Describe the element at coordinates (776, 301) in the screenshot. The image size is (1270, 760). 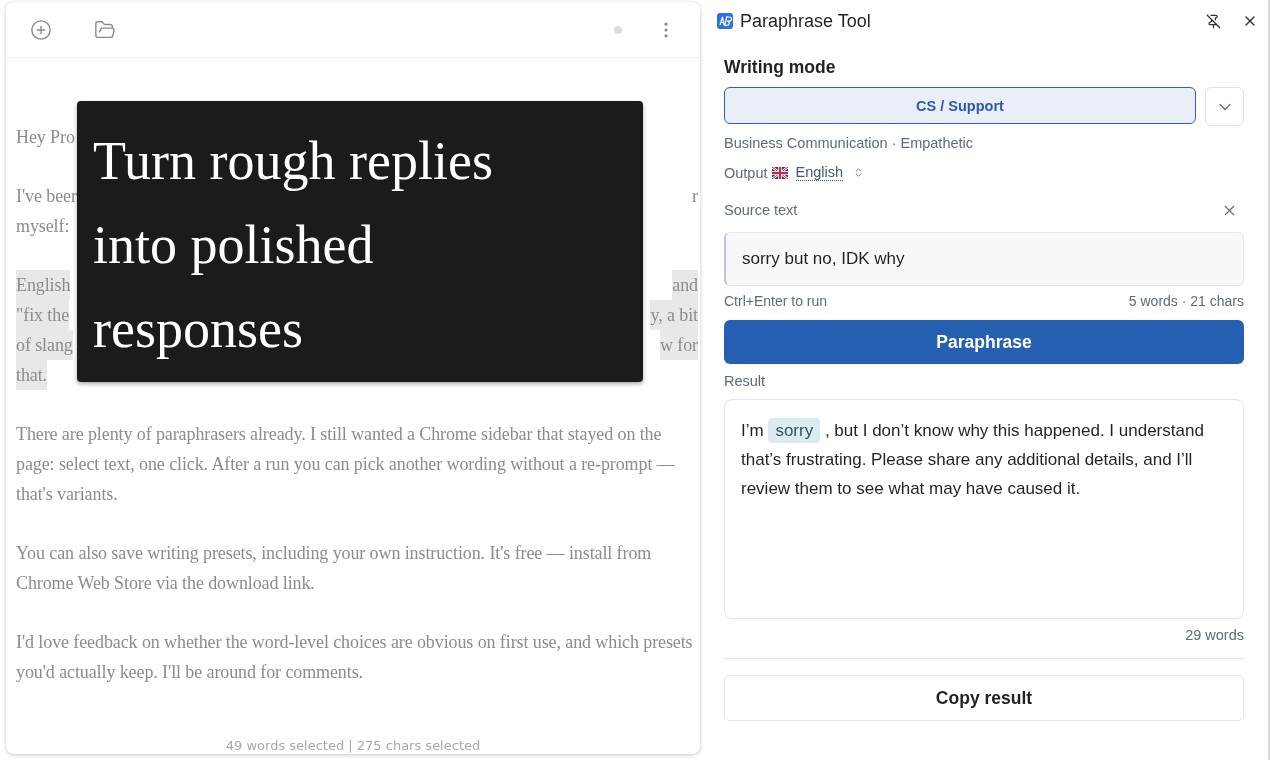
I see `shortcut-hint: Ctrl+Enter to run` at that location.